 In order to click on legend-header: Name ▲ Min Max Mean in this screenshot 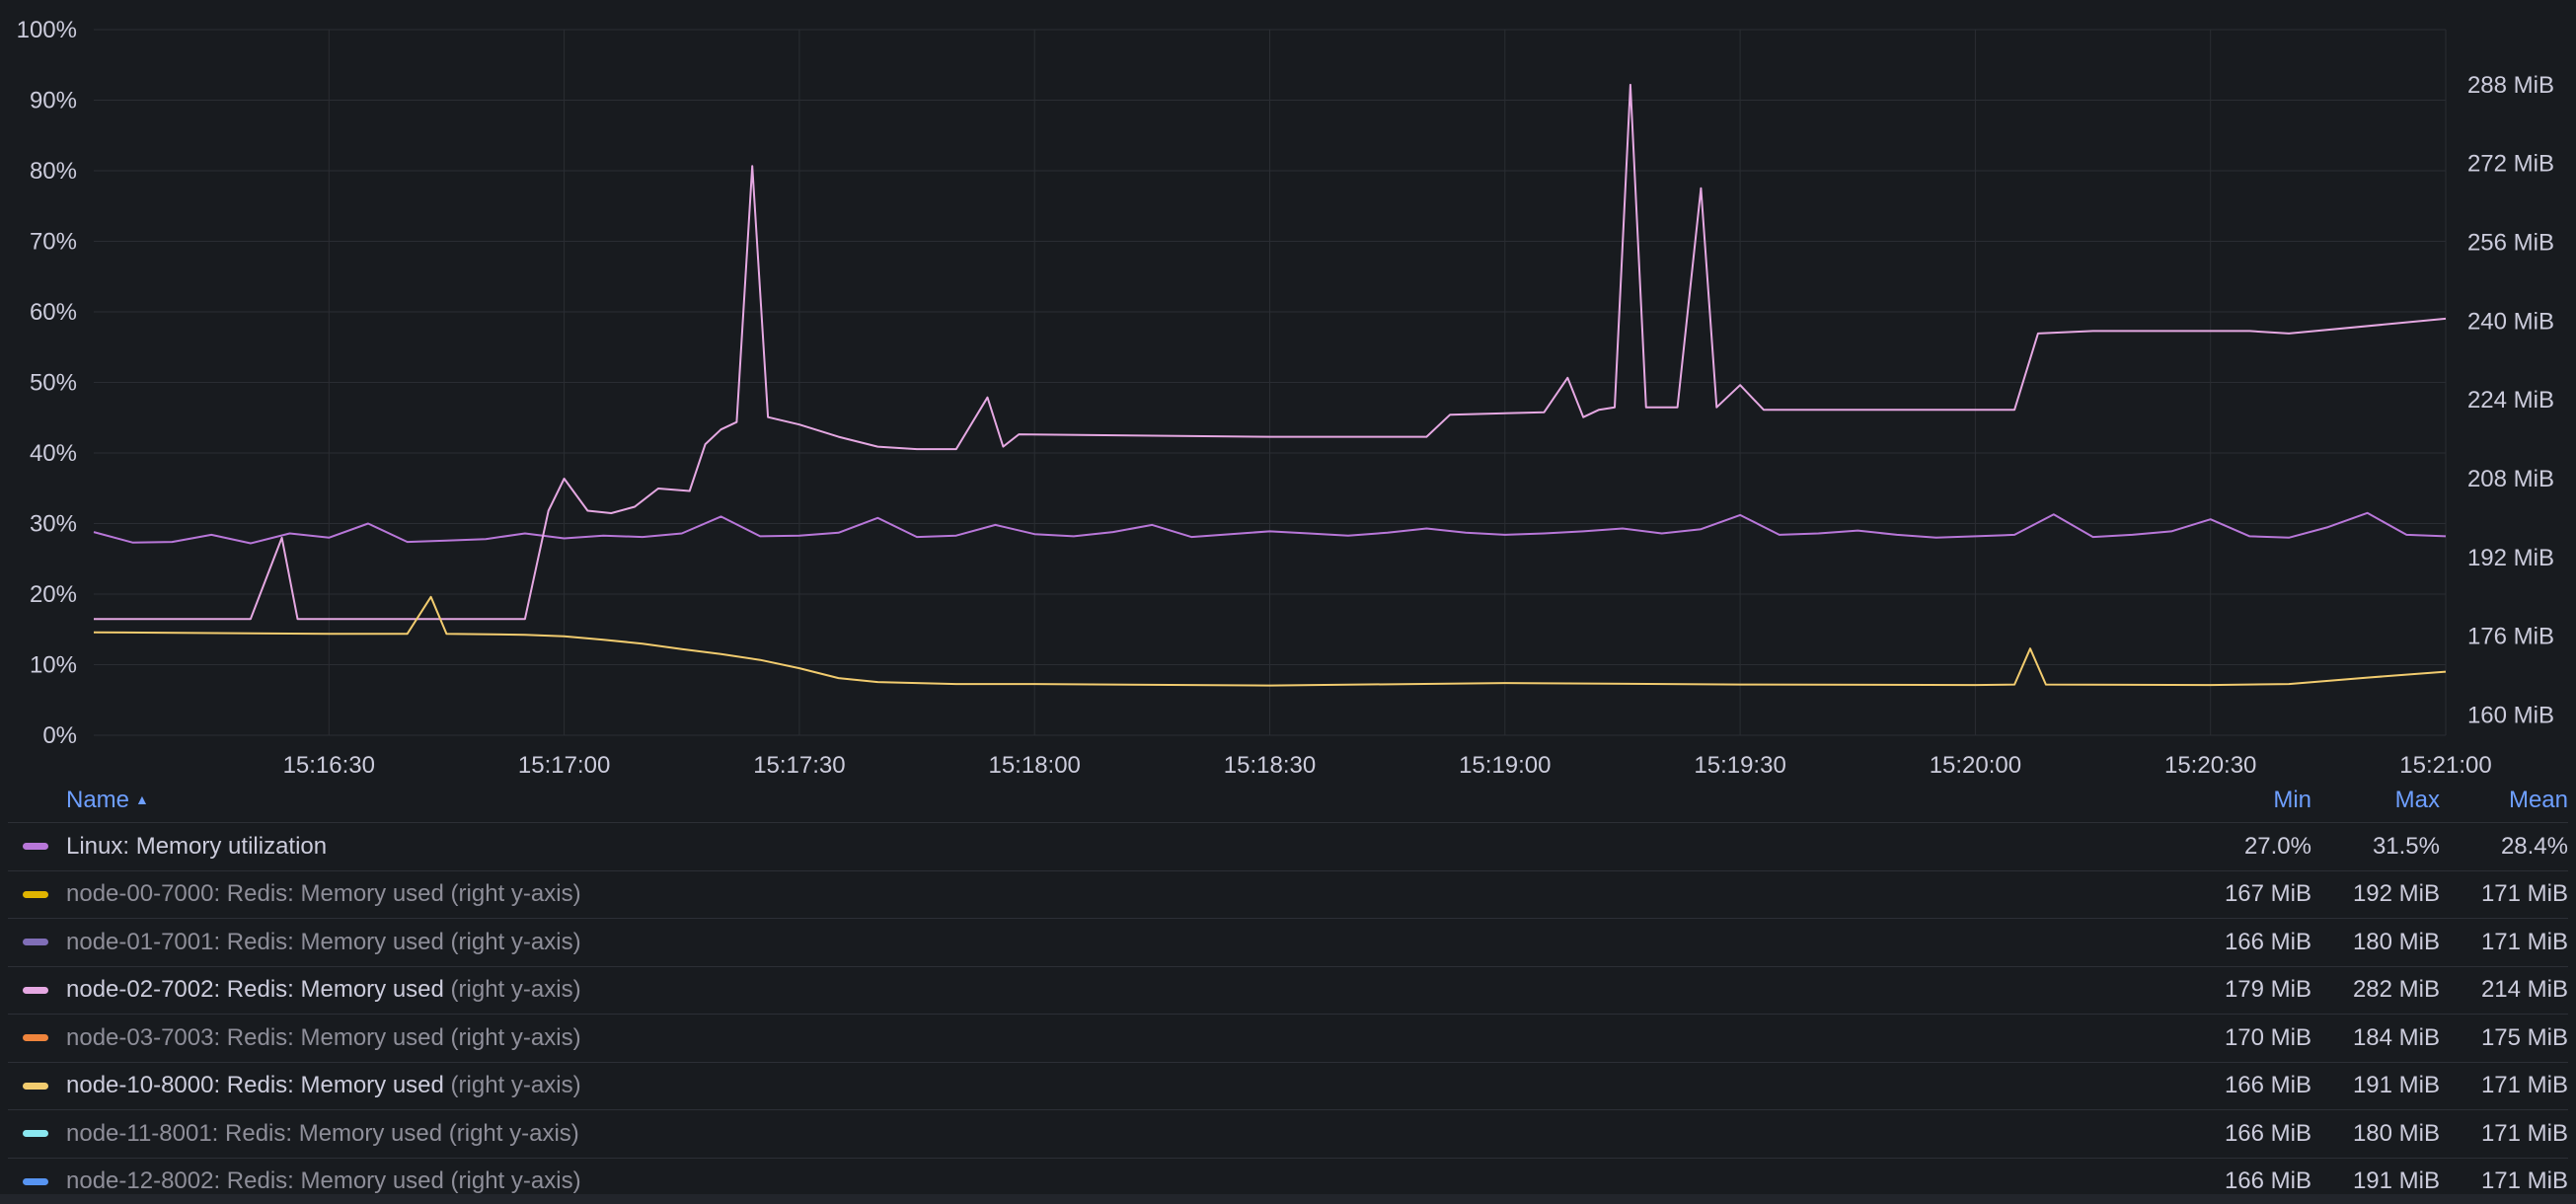, I will do `click(1288, 801)`.